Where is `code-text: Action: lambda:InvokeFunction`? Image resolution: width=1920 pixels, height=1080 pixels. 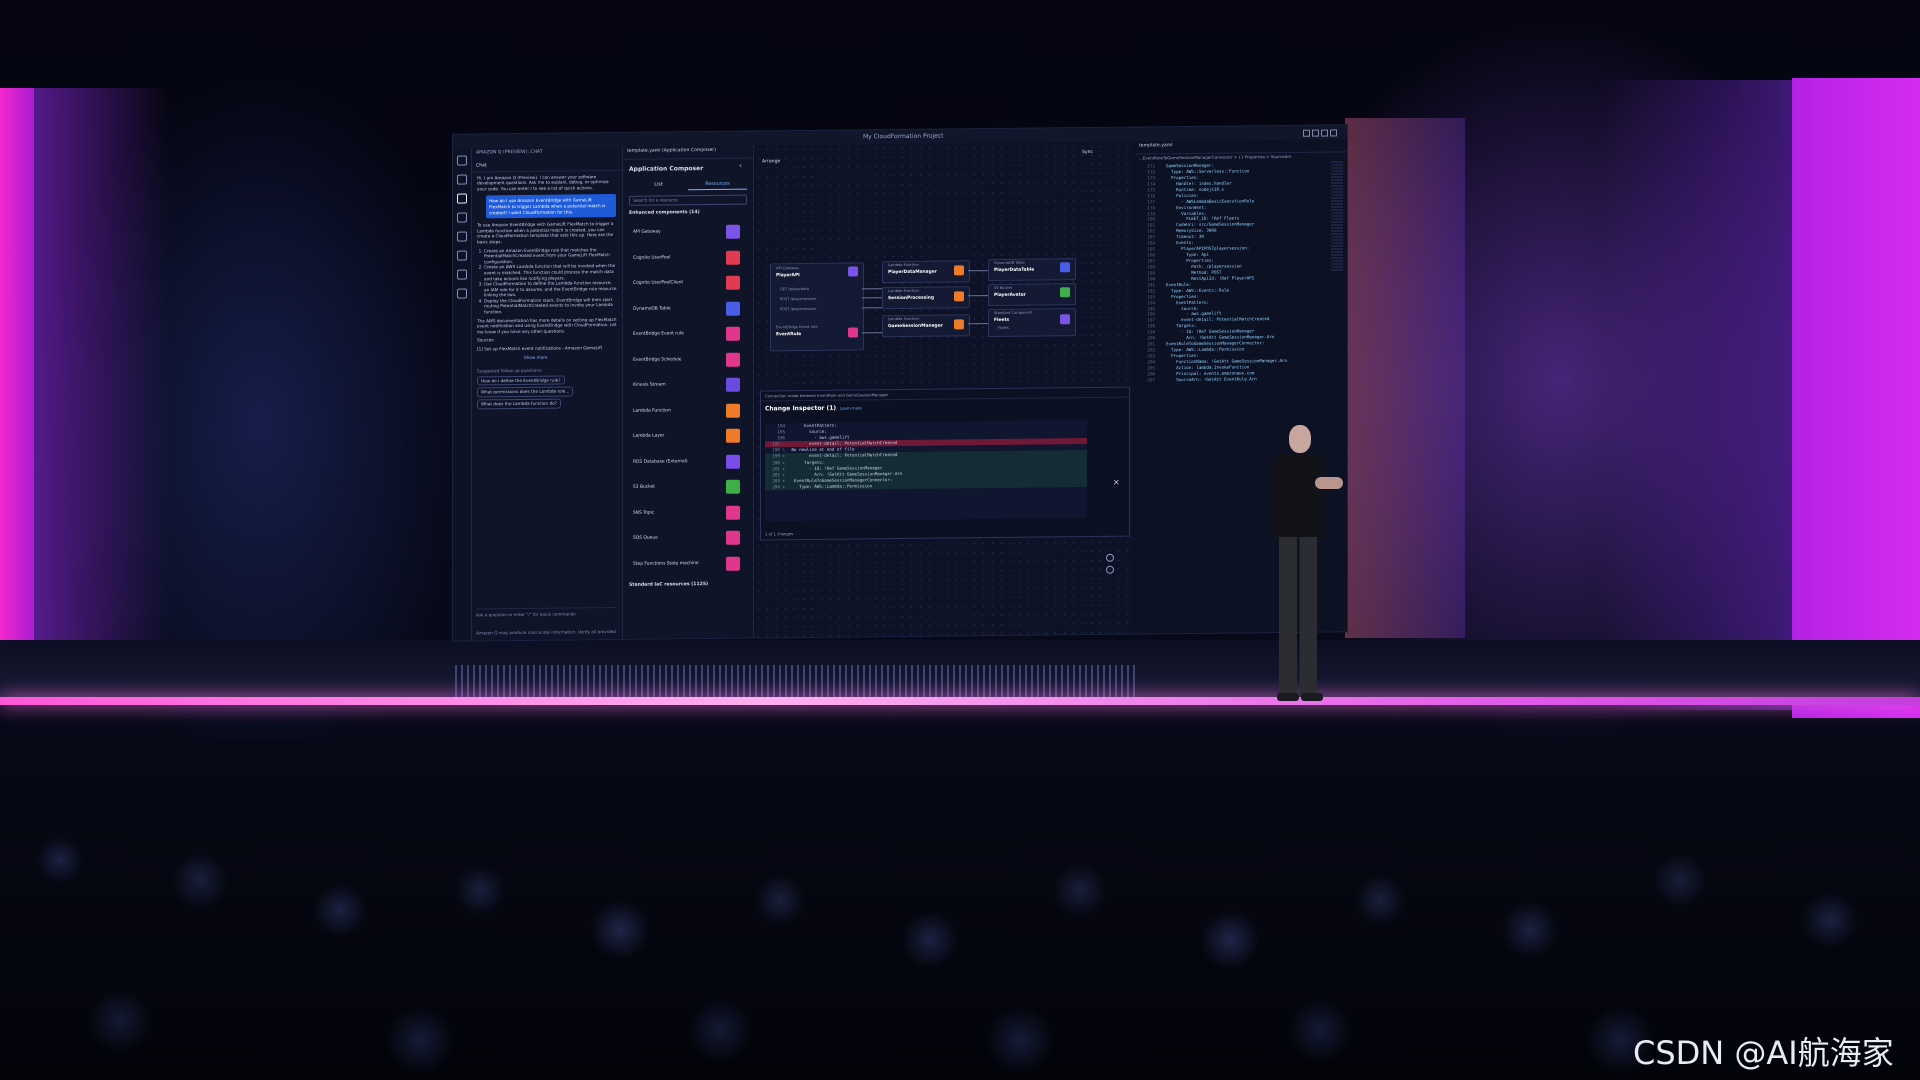
code-text: Action: lambda:InvokeFunction is located at coordinates (1205, 367).